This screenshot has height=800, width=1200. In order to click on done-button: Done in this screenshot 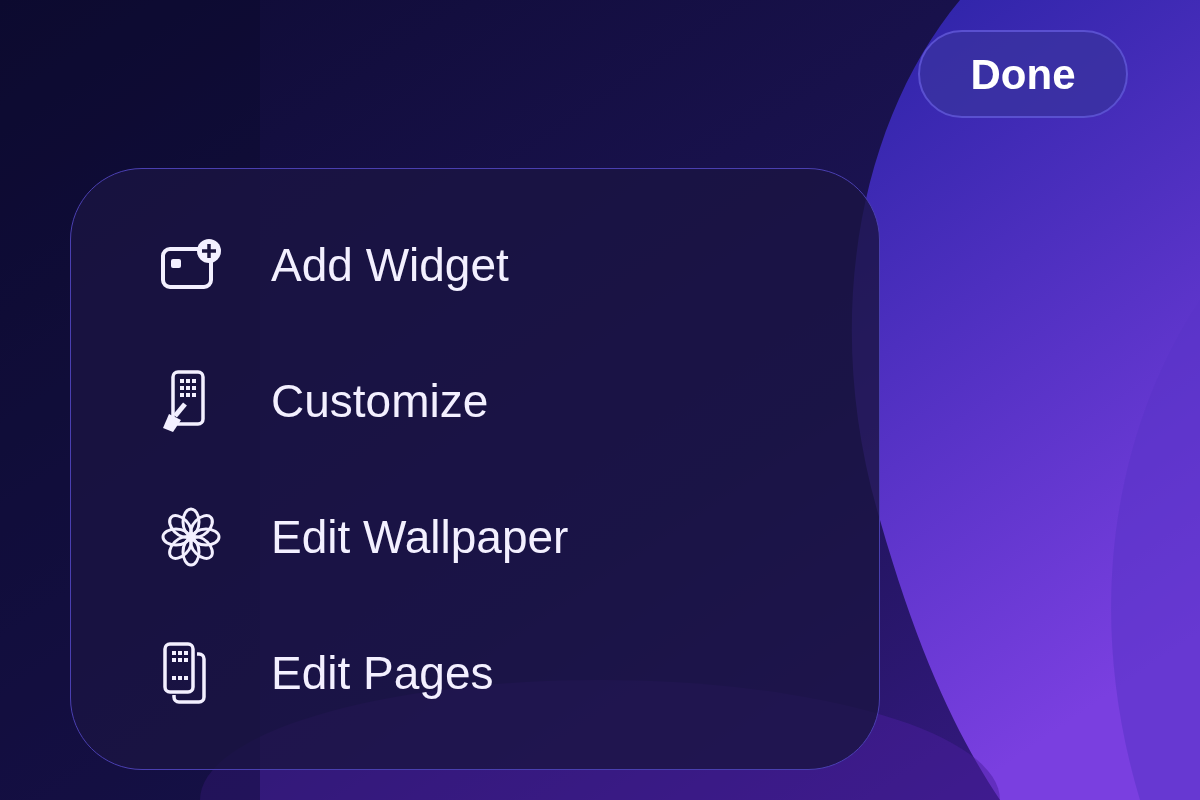, I will do `click(1023, 74)`.